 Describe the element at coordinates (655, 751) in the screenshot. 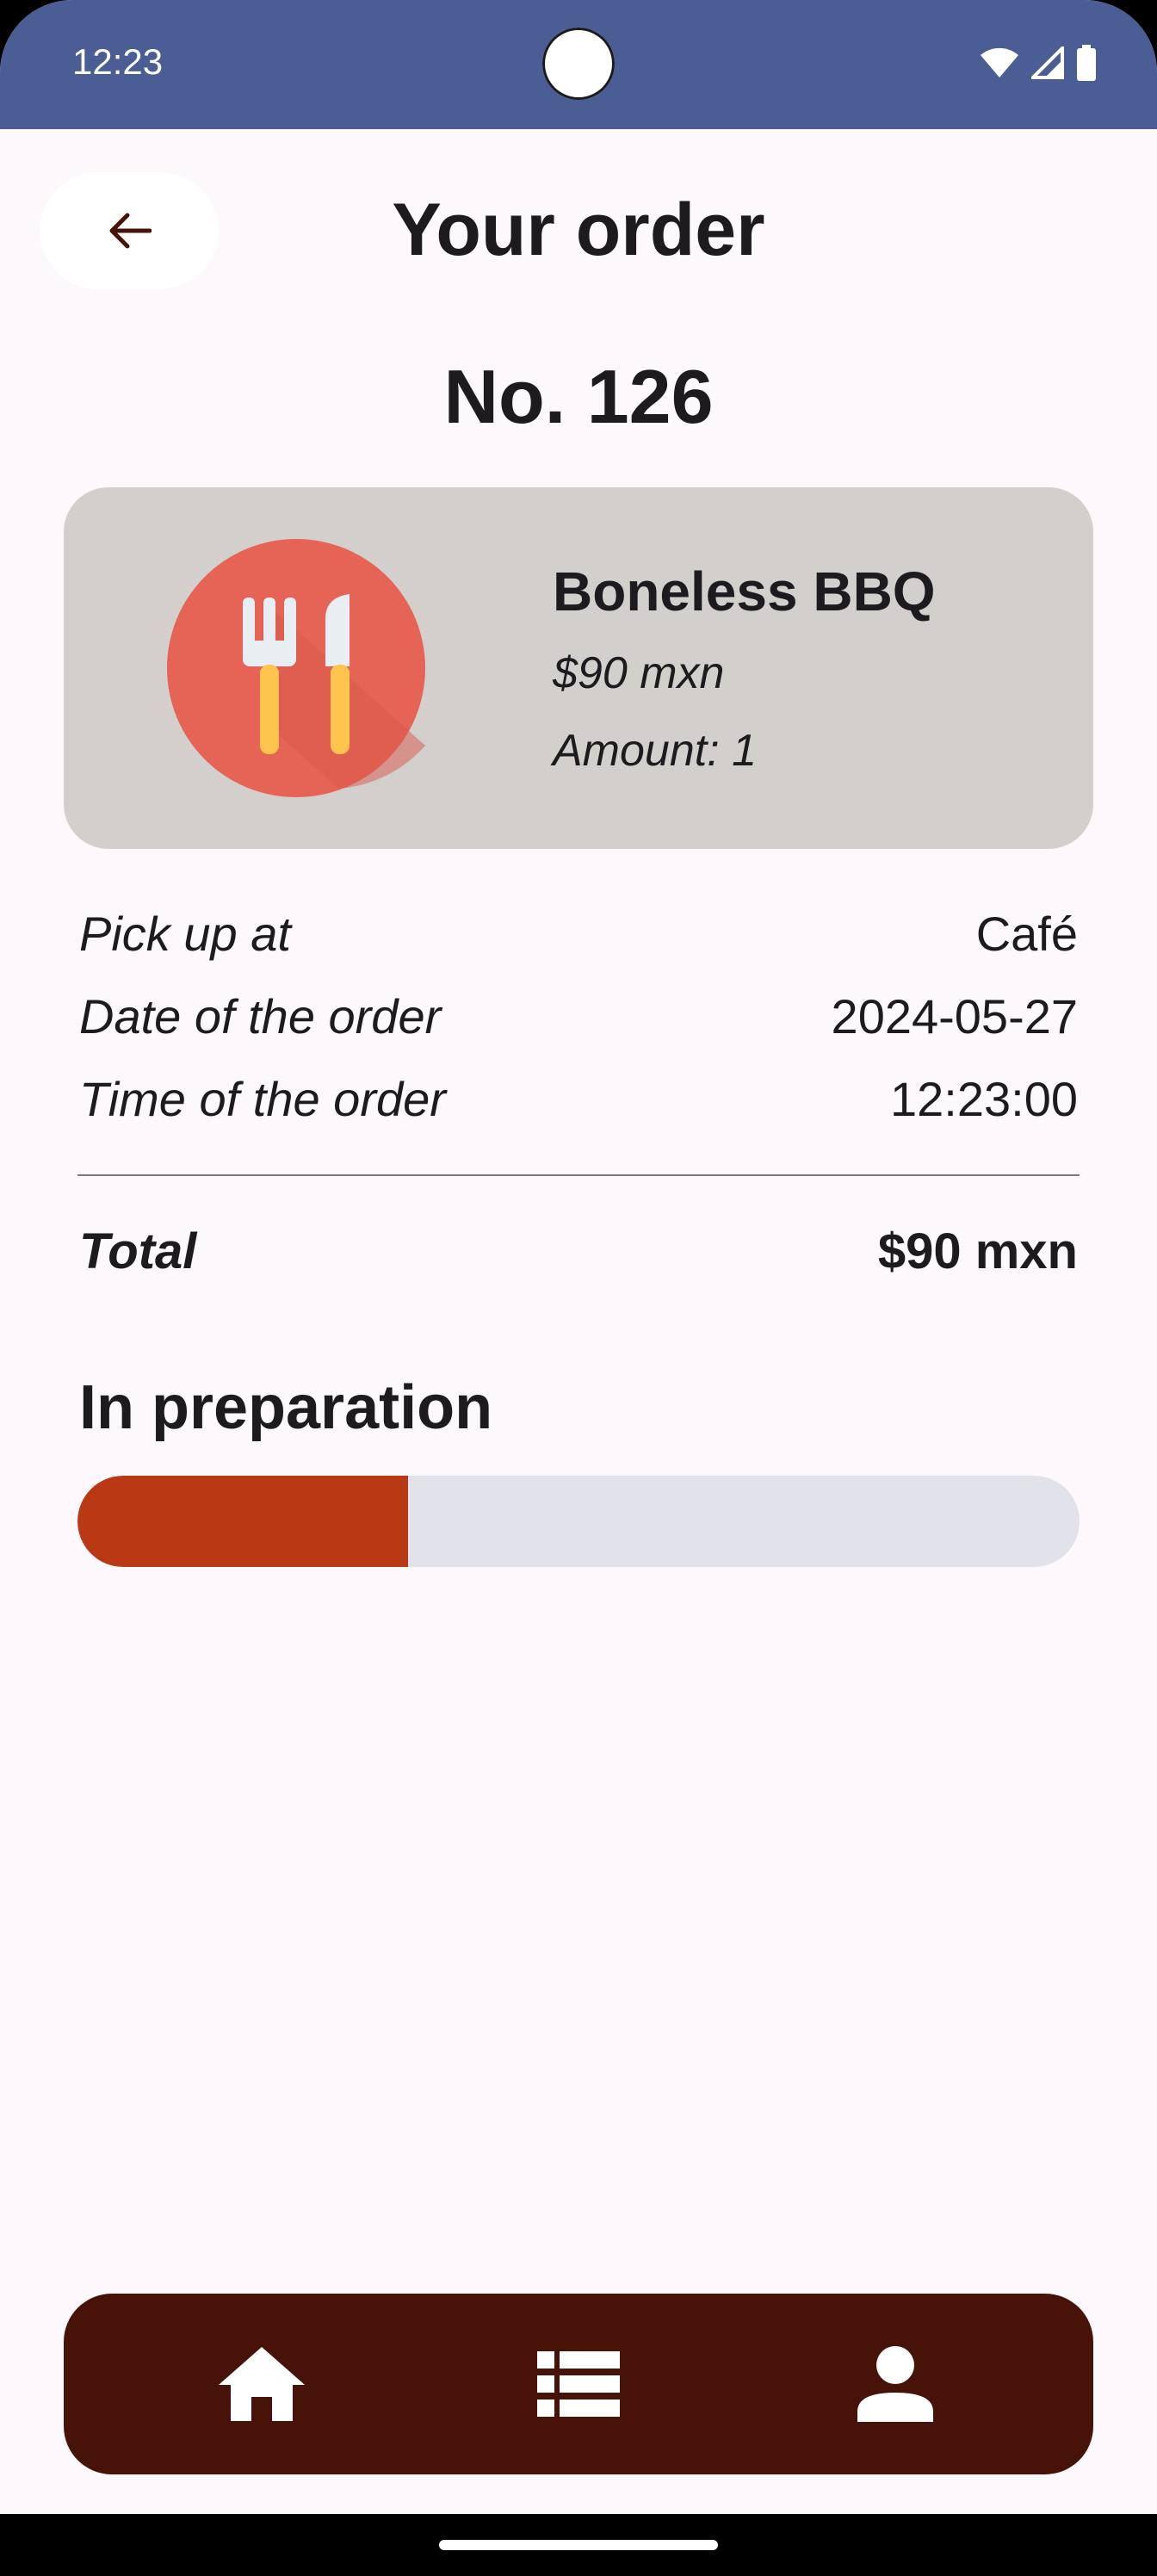

I see `product-amount: Amount: 1` at that location.